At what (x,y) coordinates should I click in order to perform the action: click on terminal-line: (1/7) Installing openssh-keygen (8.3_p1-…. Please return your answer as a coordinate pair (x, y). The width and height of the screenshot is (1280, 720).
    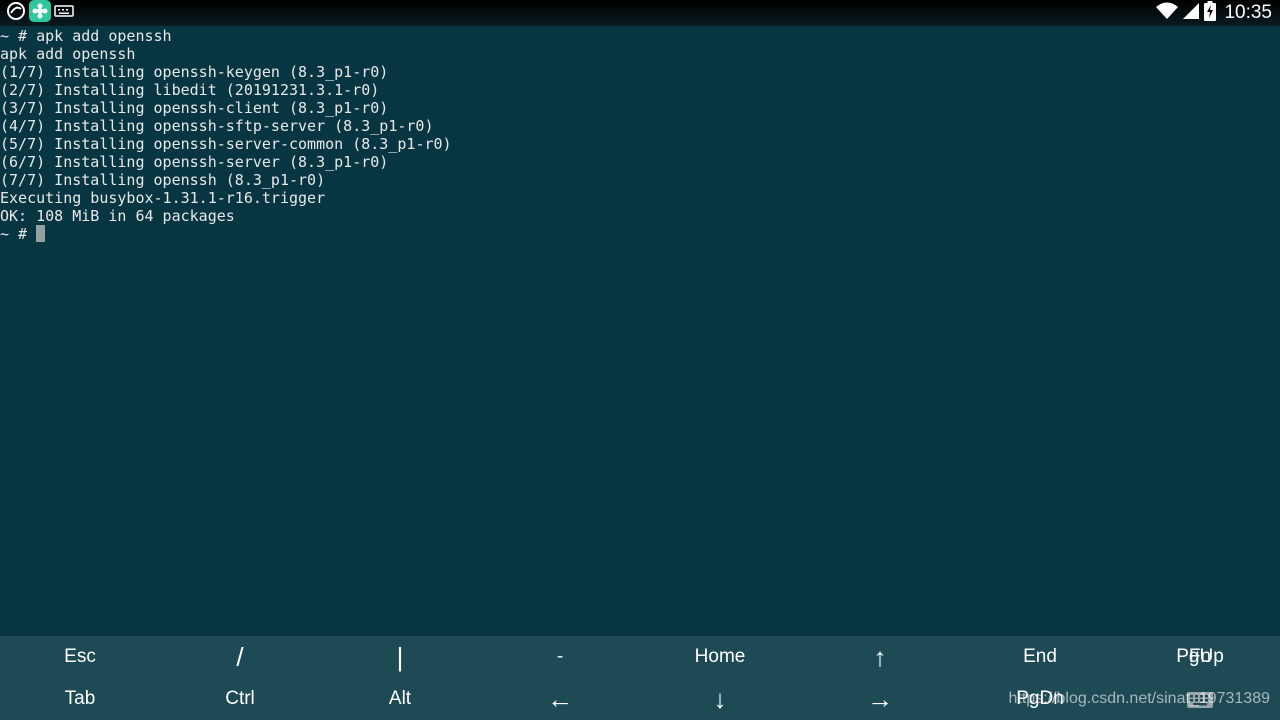
    Looking at the image, I should click on (194, 72).